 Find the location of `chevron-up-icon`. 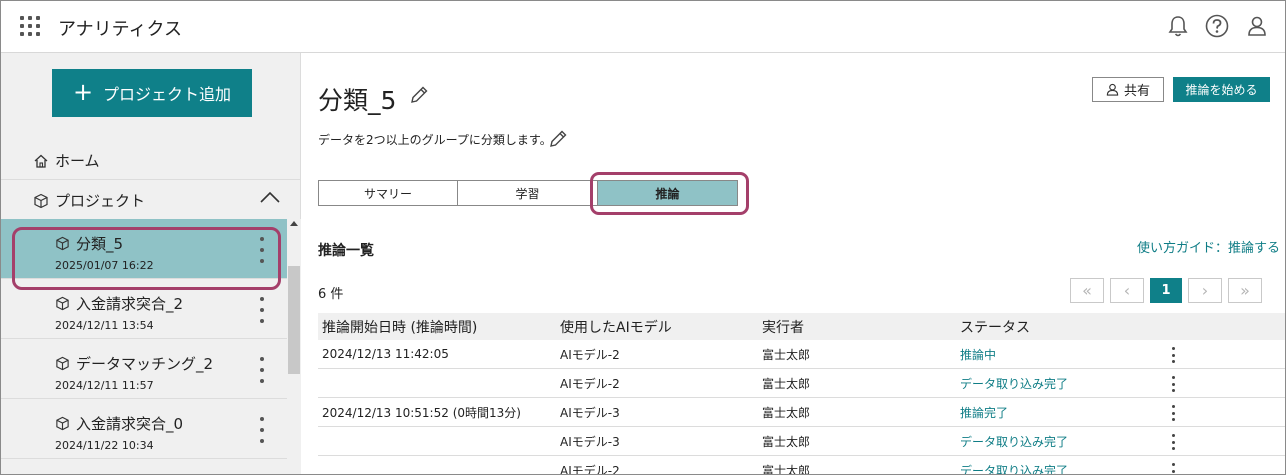

chevron-up-icon is located at coordinates (270, 197).